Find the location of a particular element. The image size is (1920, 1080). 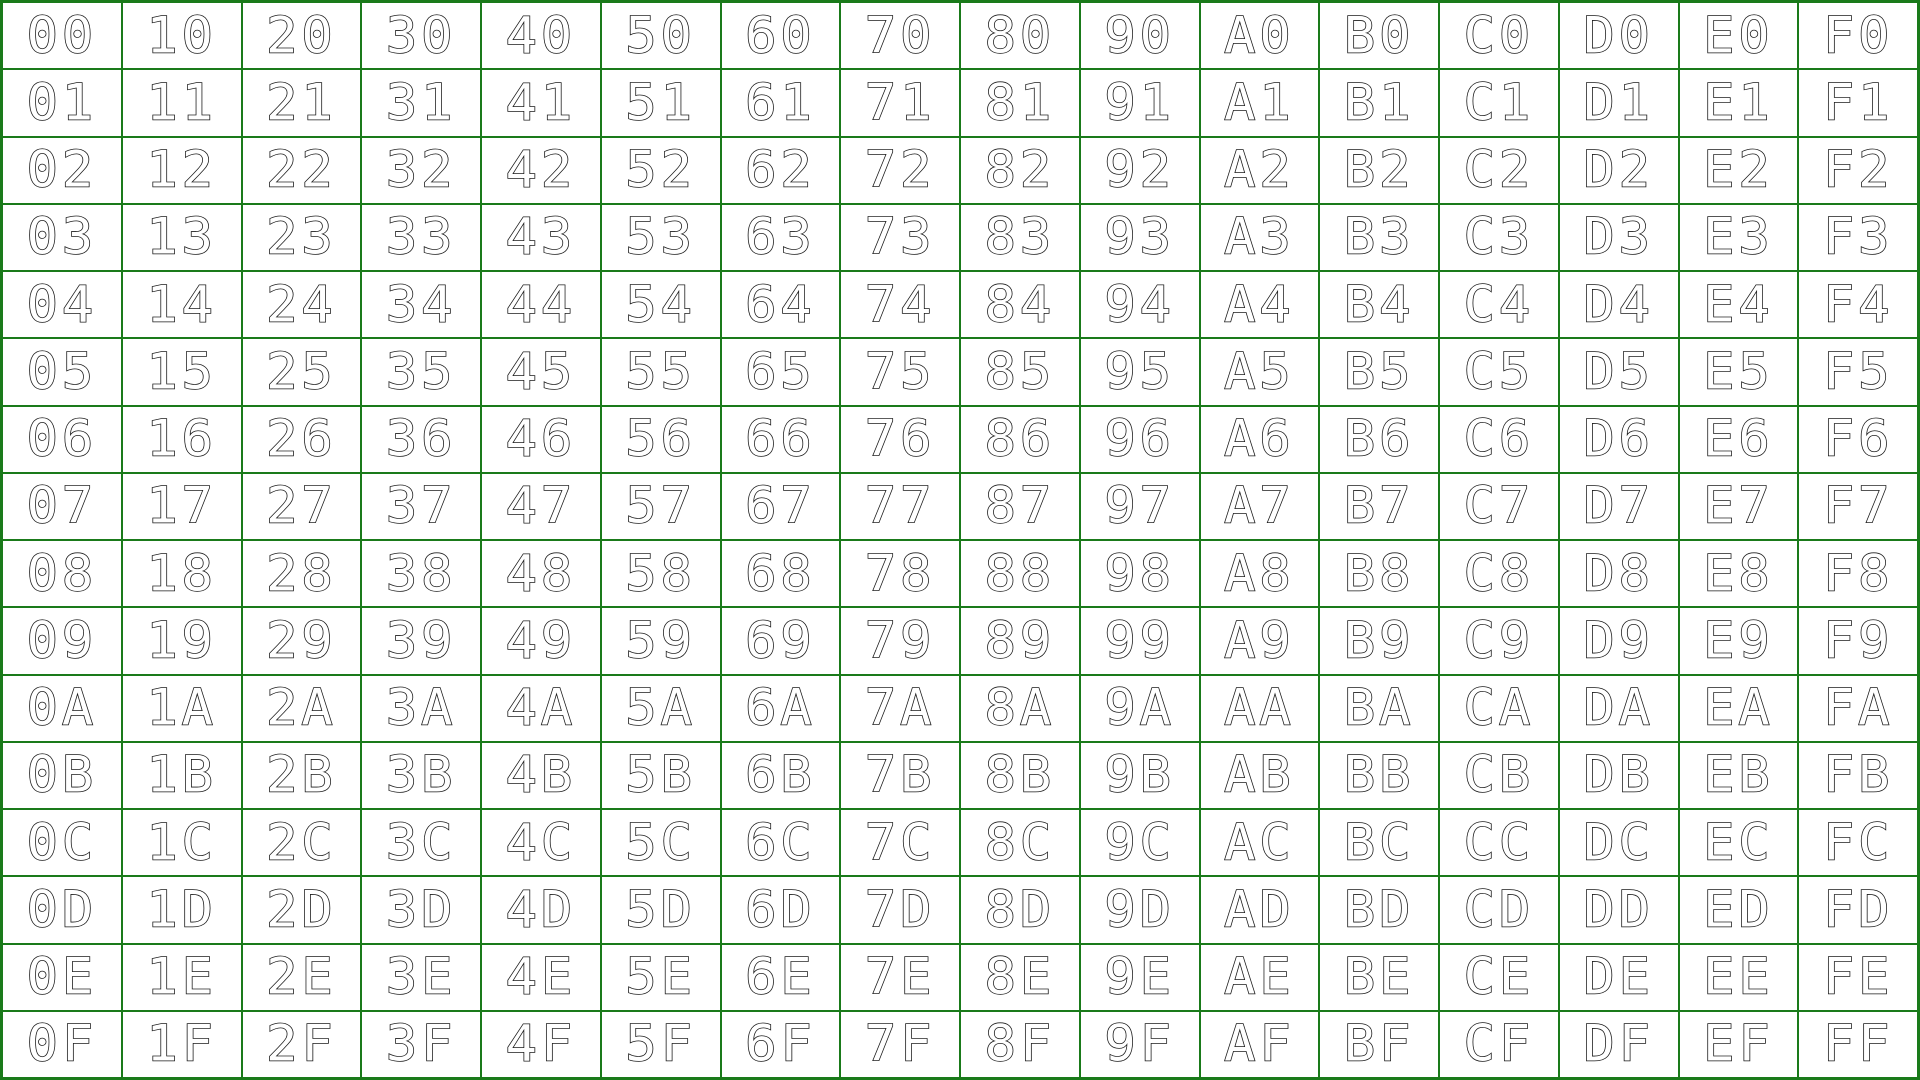

hex-cell-label: A5 is located at coordinates (1259, 372).